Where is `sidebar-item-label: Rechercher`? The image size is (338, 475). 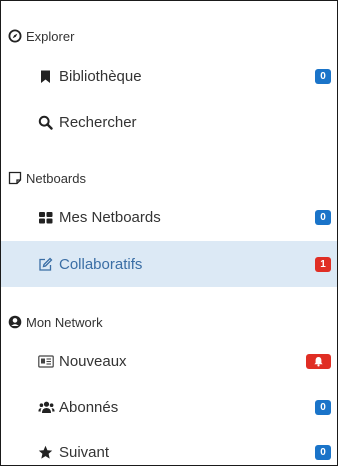
sidebar-item-label: Rechercher is located at coordinates (98, 122).